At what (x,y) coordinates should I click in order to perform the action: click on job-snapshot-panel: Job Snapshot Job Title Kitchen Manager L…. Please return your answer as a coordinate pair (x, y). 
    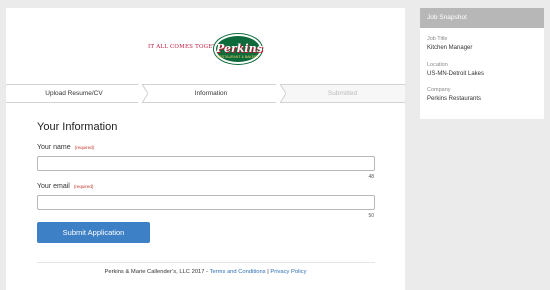
    Looking at the image, I should click on (482, 63).